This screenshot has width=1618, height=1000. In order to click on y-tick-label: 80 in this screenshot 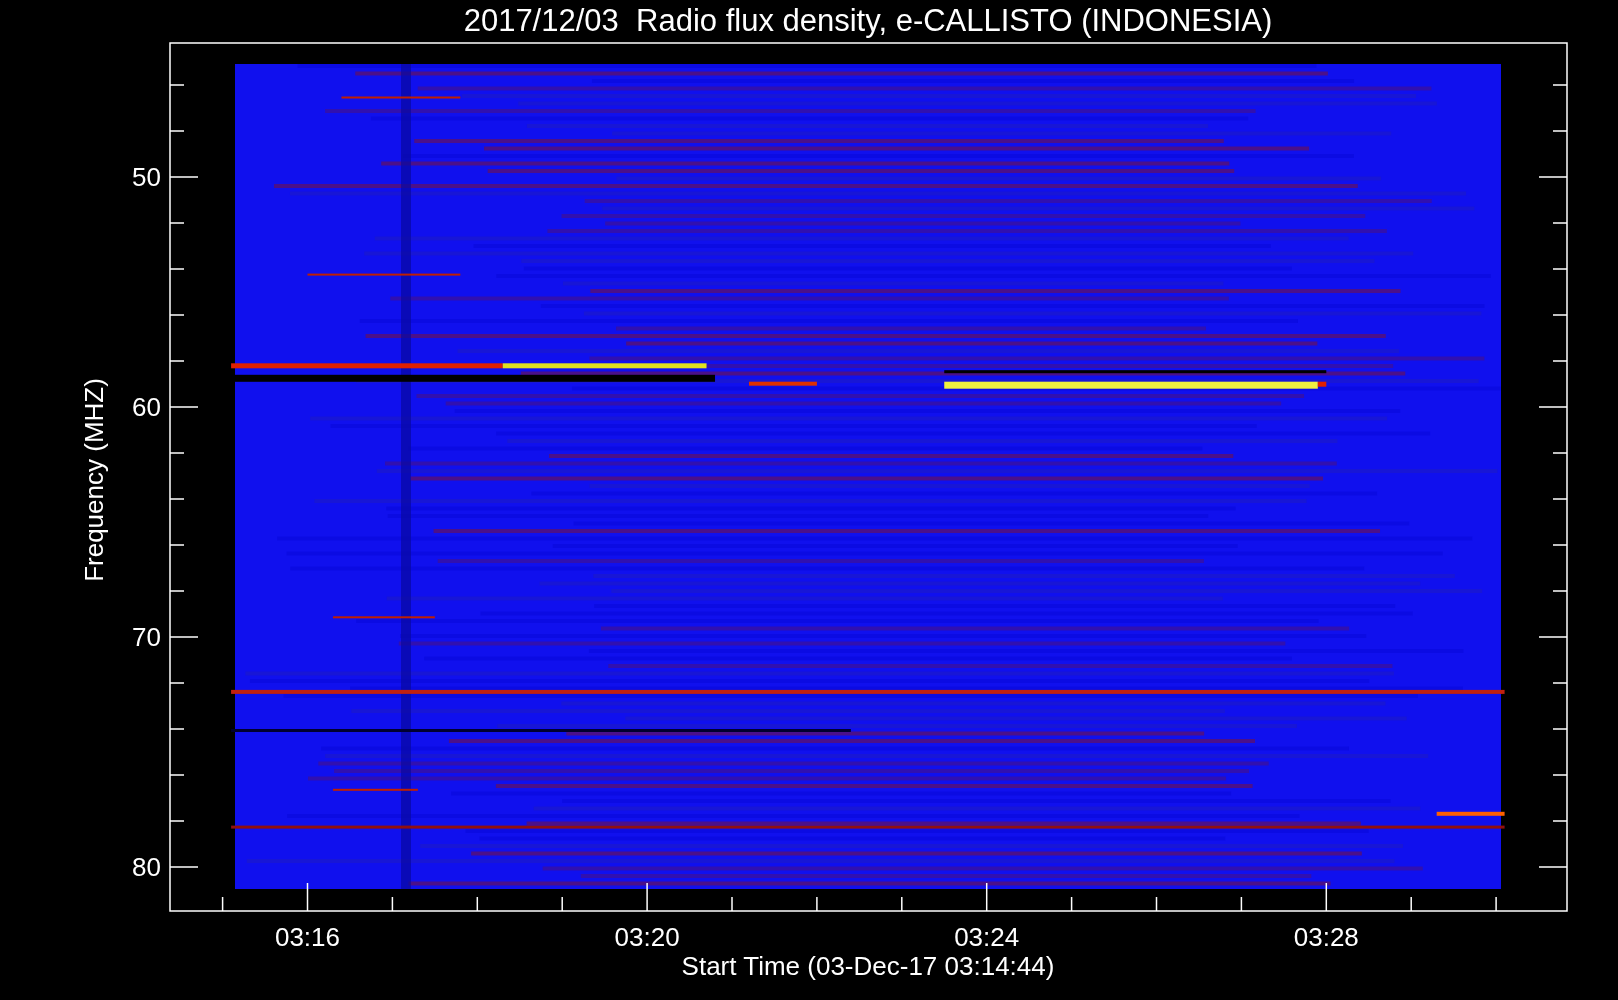, I will do `click(146, 867)`.